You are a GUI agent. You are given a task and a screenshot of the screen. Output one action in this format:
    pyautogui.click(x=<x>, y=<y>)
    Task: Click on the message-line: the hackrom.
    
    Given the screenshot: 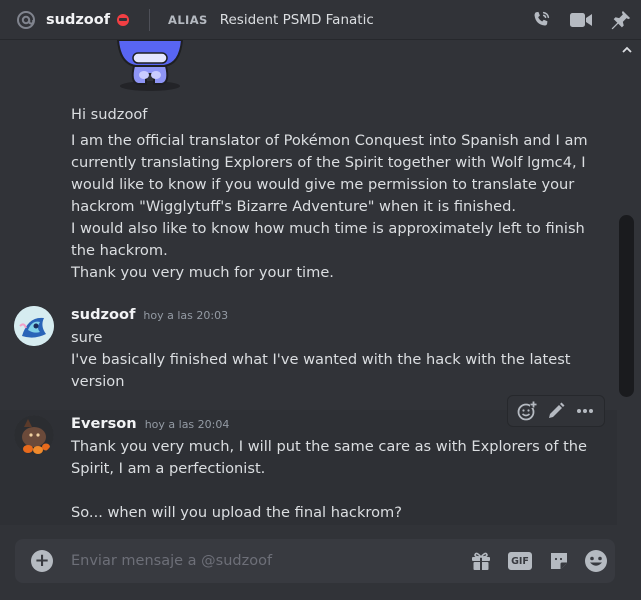 What is the action you would take?
    pyautogui.click(x=119, y=250)
    